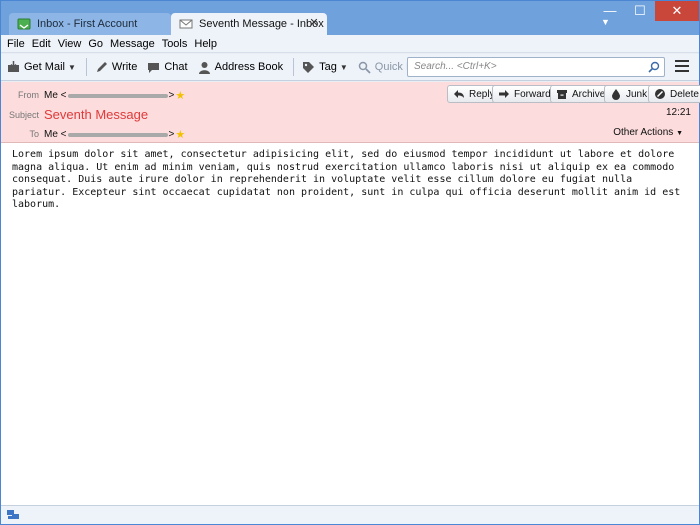  I want to click on chat-label: Chat, so click(176, 67).